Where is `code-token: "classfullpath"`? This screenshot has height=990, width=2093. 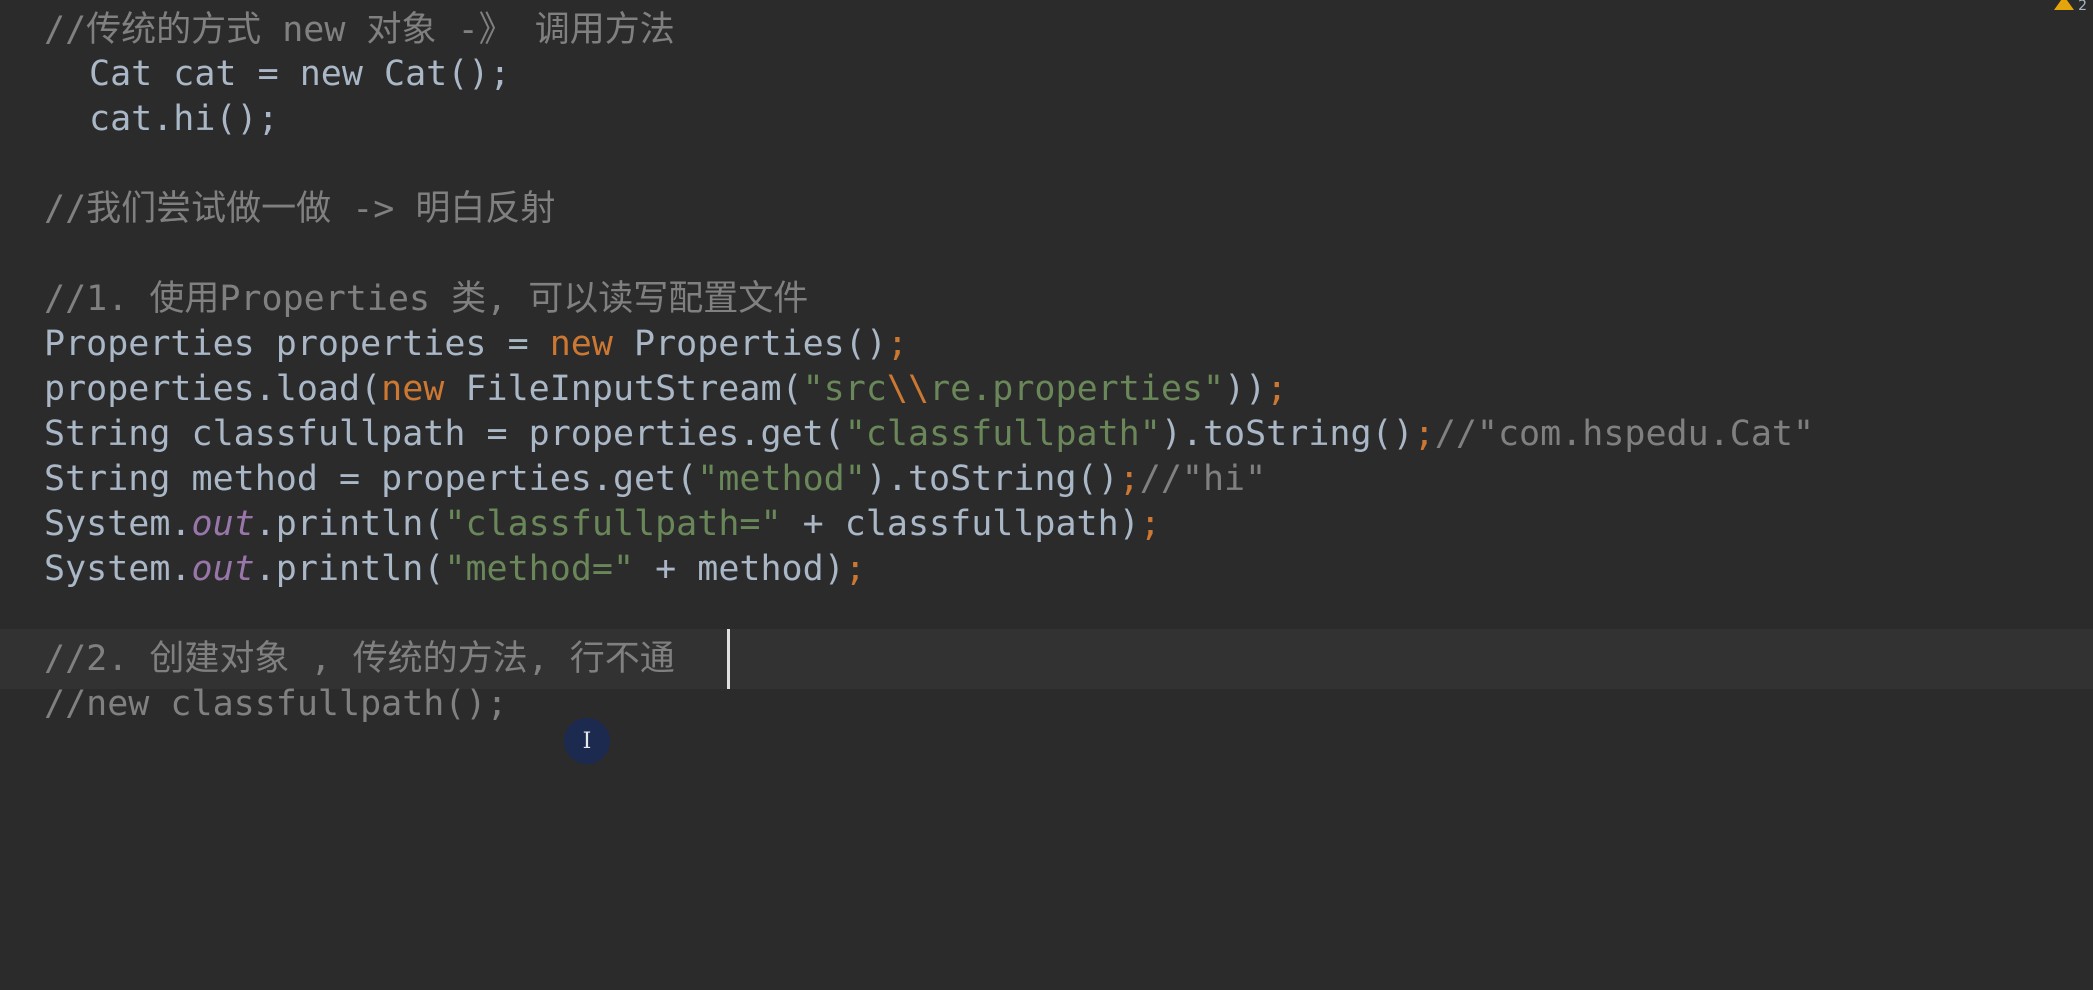
code-token: "classfullpath" is located at coordinates (1002, 434).